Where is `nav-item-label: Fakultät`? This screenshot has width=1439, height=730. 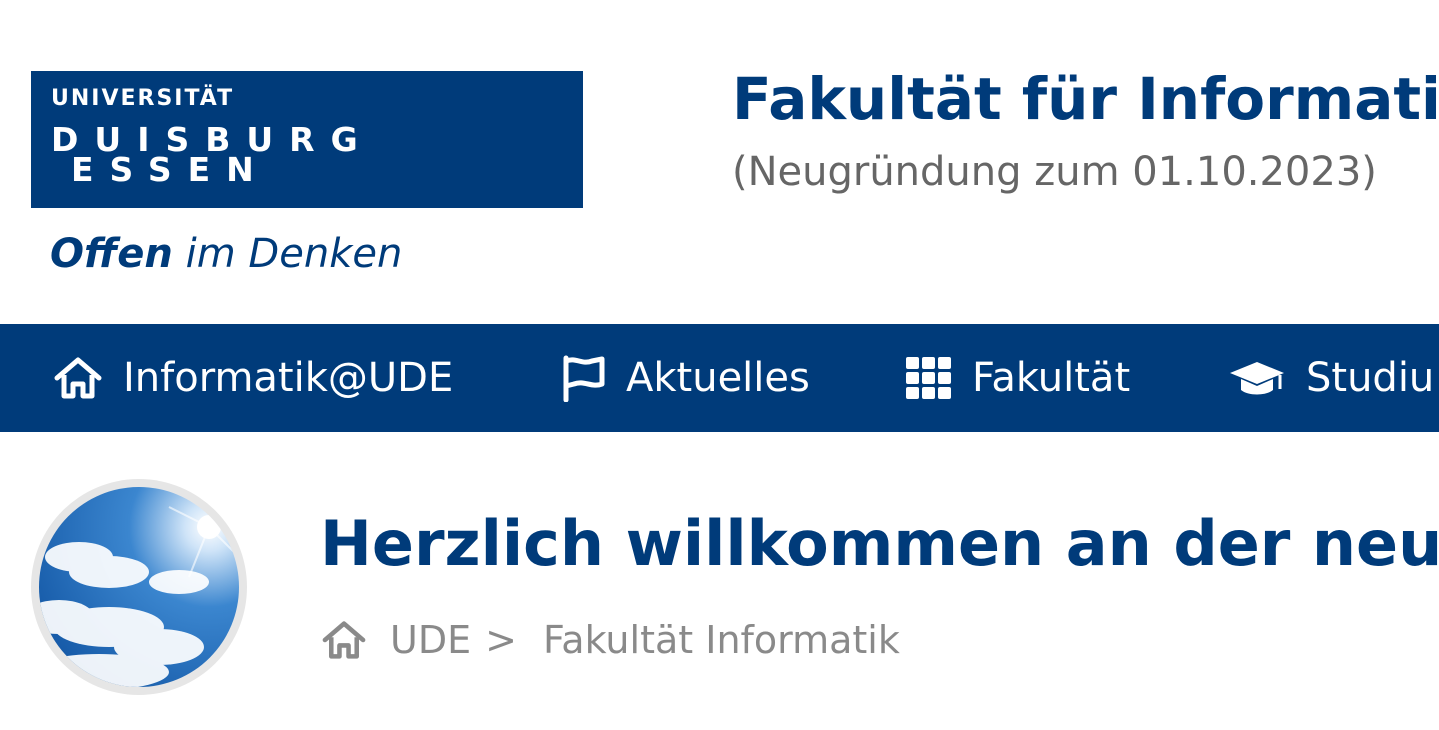
nav-item-label: Fakultät is located at coordinates (1051, 378).